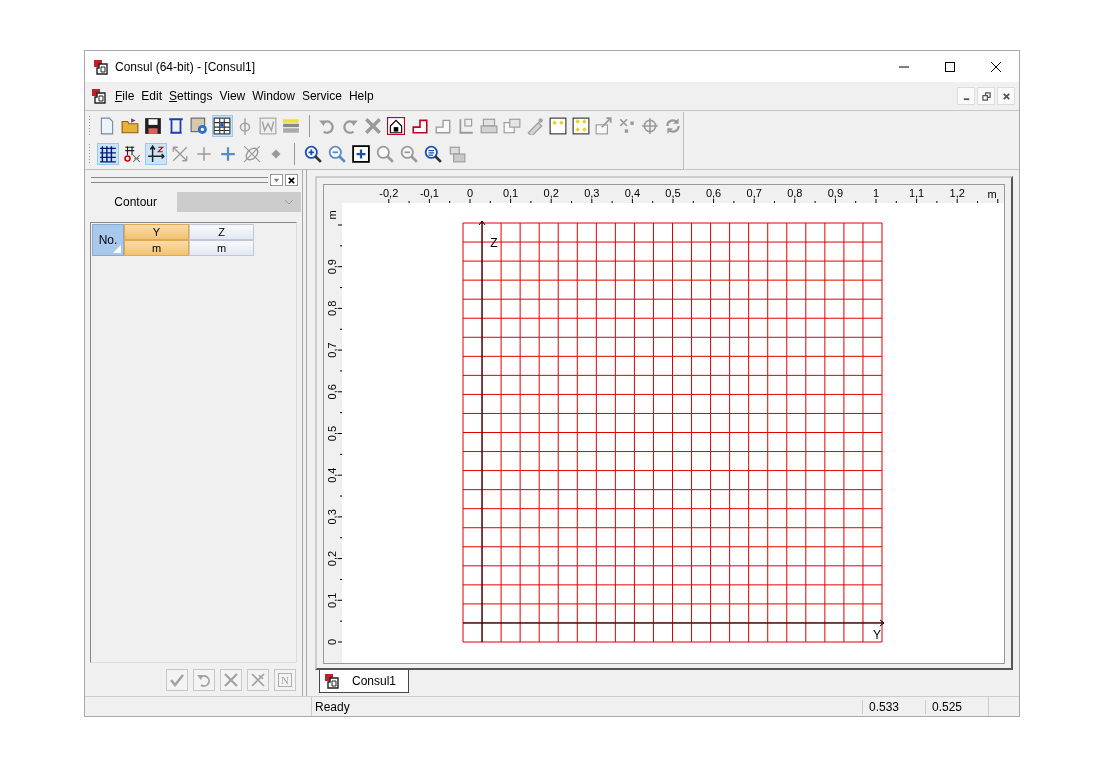  Describe the element at coordinates (494, 243) in the screenshot. I see `axis-label: Z` at that location.